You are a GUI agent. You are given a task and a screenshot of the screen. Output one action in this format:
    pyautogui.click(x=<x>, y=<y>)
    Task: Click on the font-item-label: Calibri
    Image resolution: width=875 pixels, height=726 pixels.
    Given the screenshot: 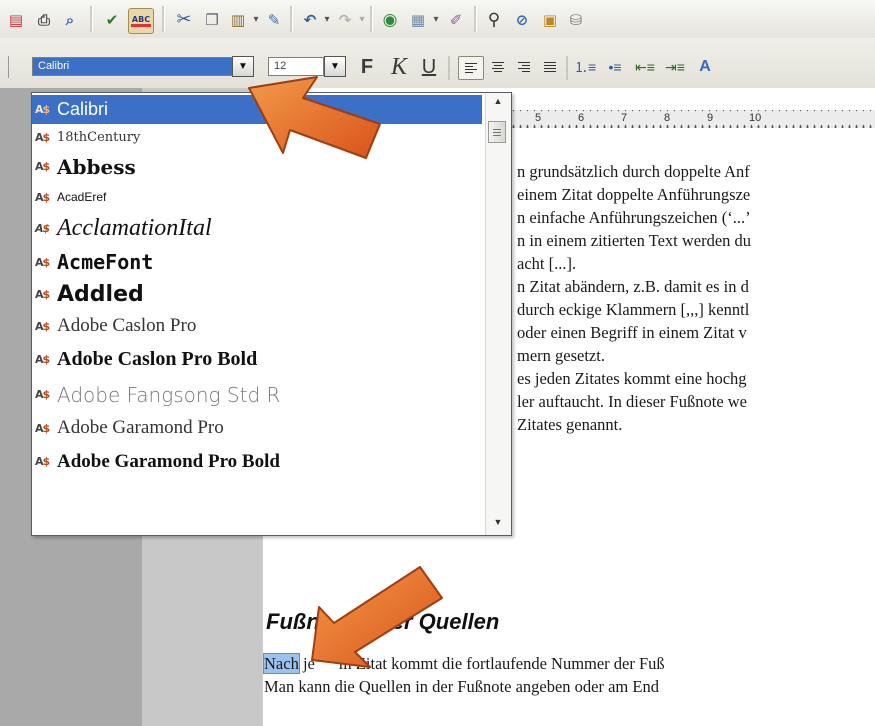 What is the action you would take?
    pyautogui.click(x=83, y=109)
    